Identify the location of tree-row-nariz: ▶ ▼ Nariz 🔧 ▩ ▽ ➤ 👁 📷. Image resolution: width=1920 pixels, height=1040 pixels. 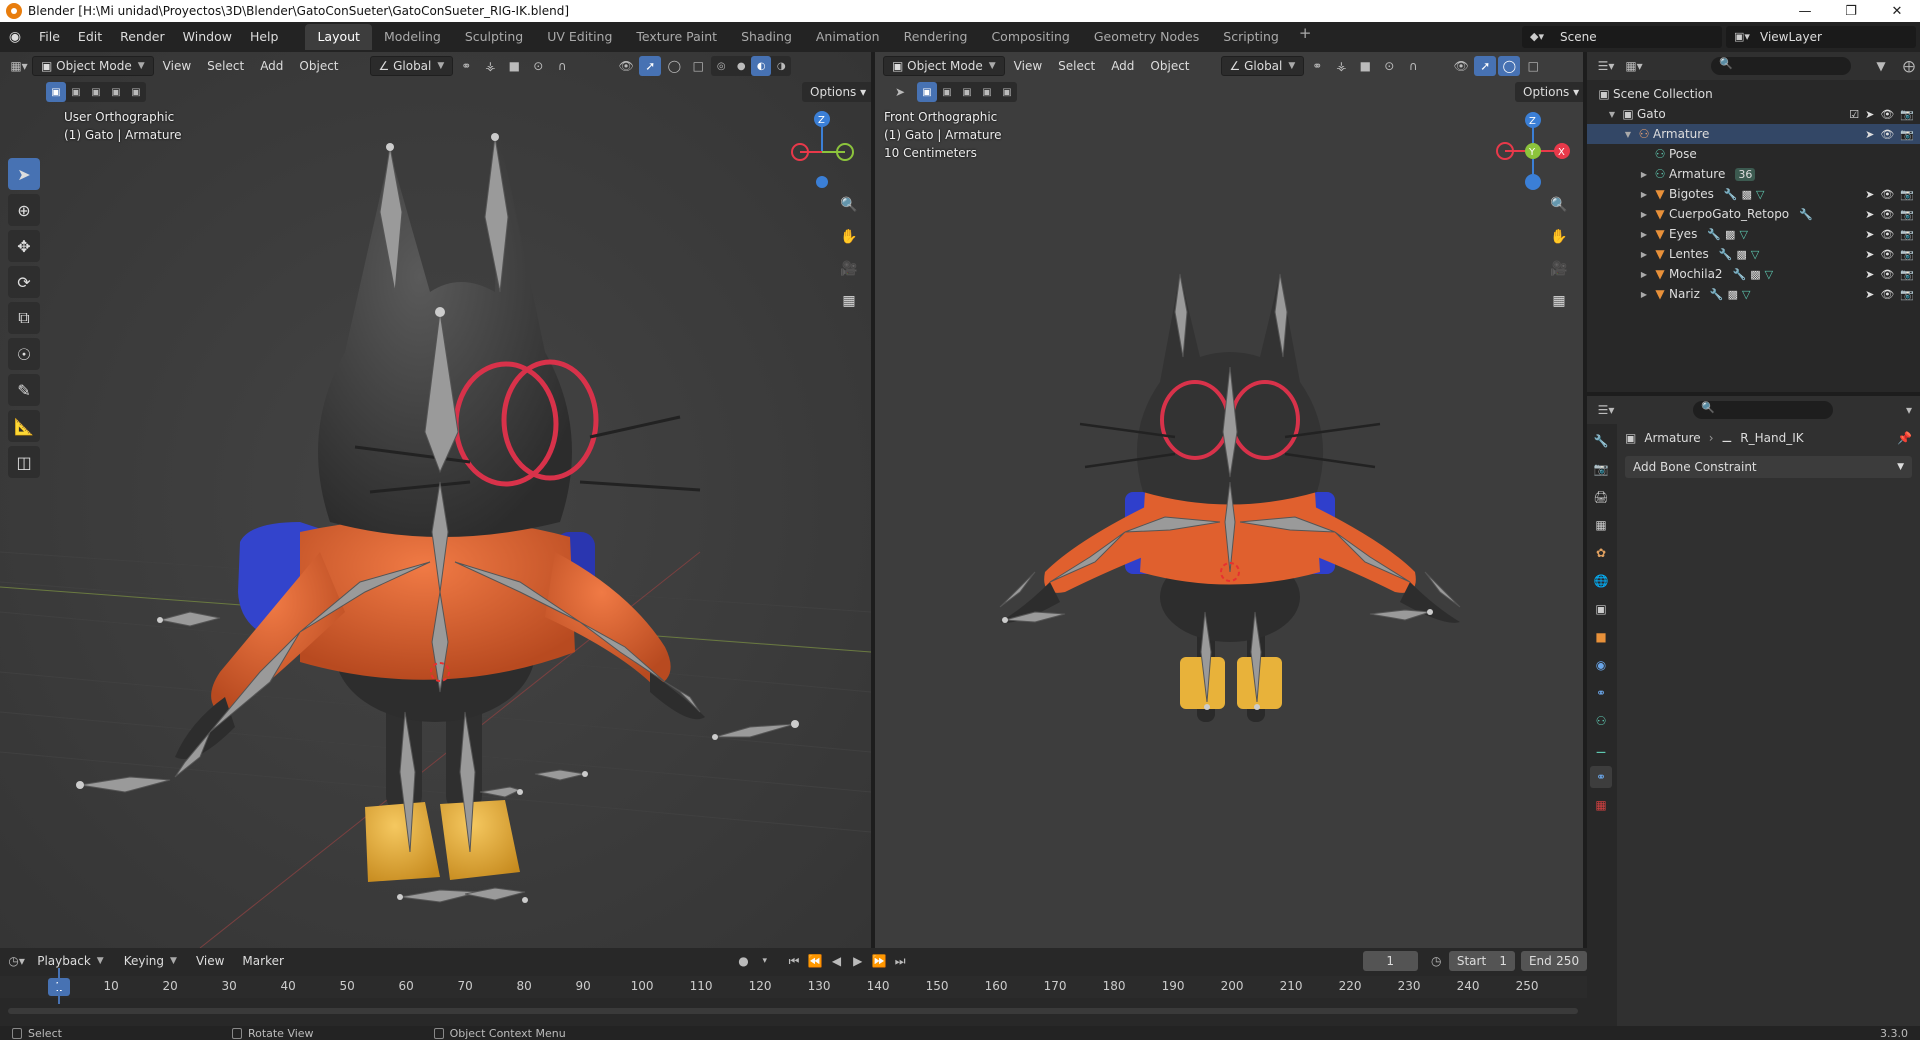
(1753, 294).